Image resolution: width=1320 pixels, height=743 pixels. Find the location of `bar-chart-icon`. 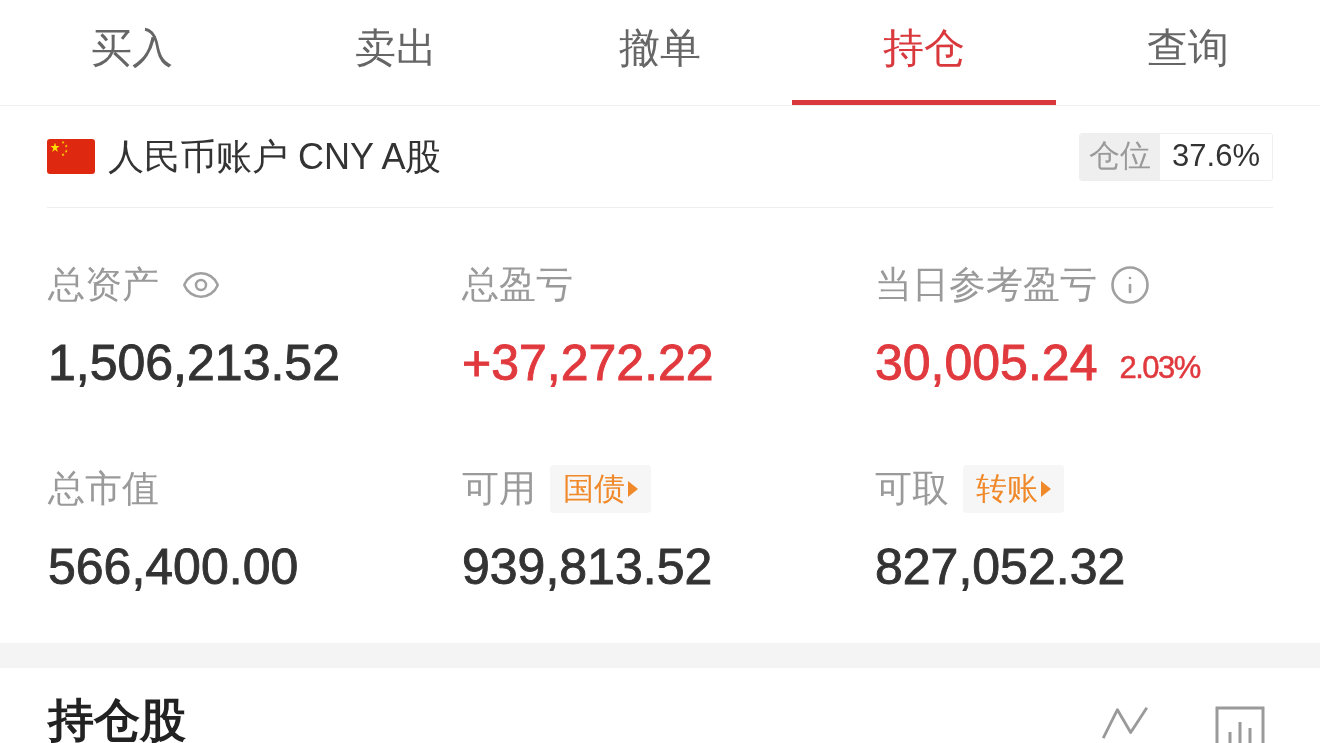

bar-chart-icon is located at coordinates (1240, 724).